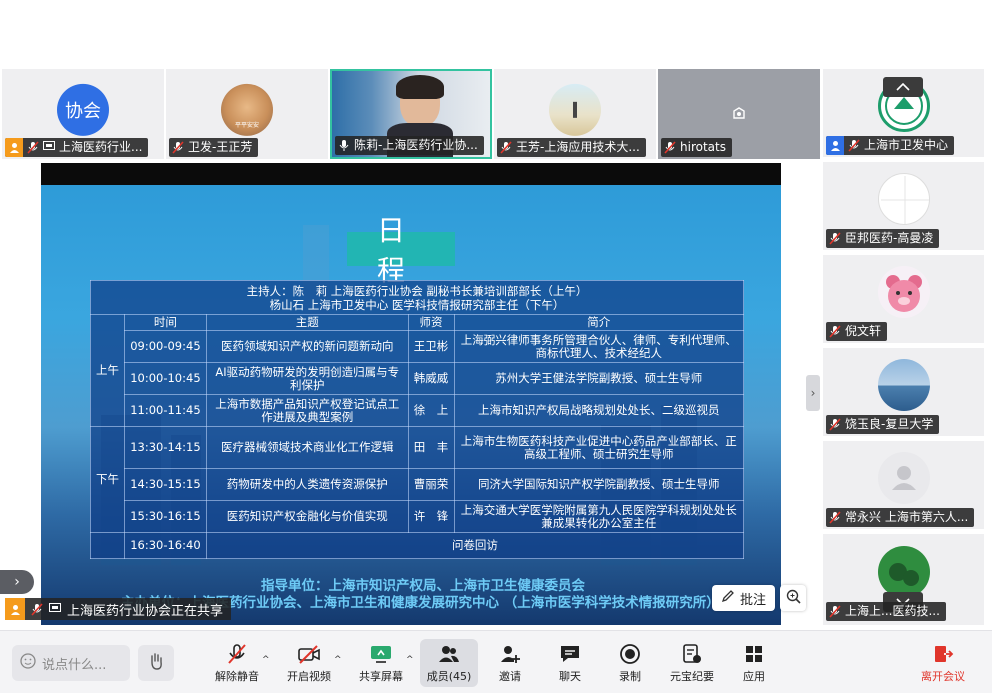 The width and height of the screenshot is (992, 693). What do you see at coordinates (344, 145) in the screenshot?
I see `mic-on-icon` at bounding box center [344, 145].